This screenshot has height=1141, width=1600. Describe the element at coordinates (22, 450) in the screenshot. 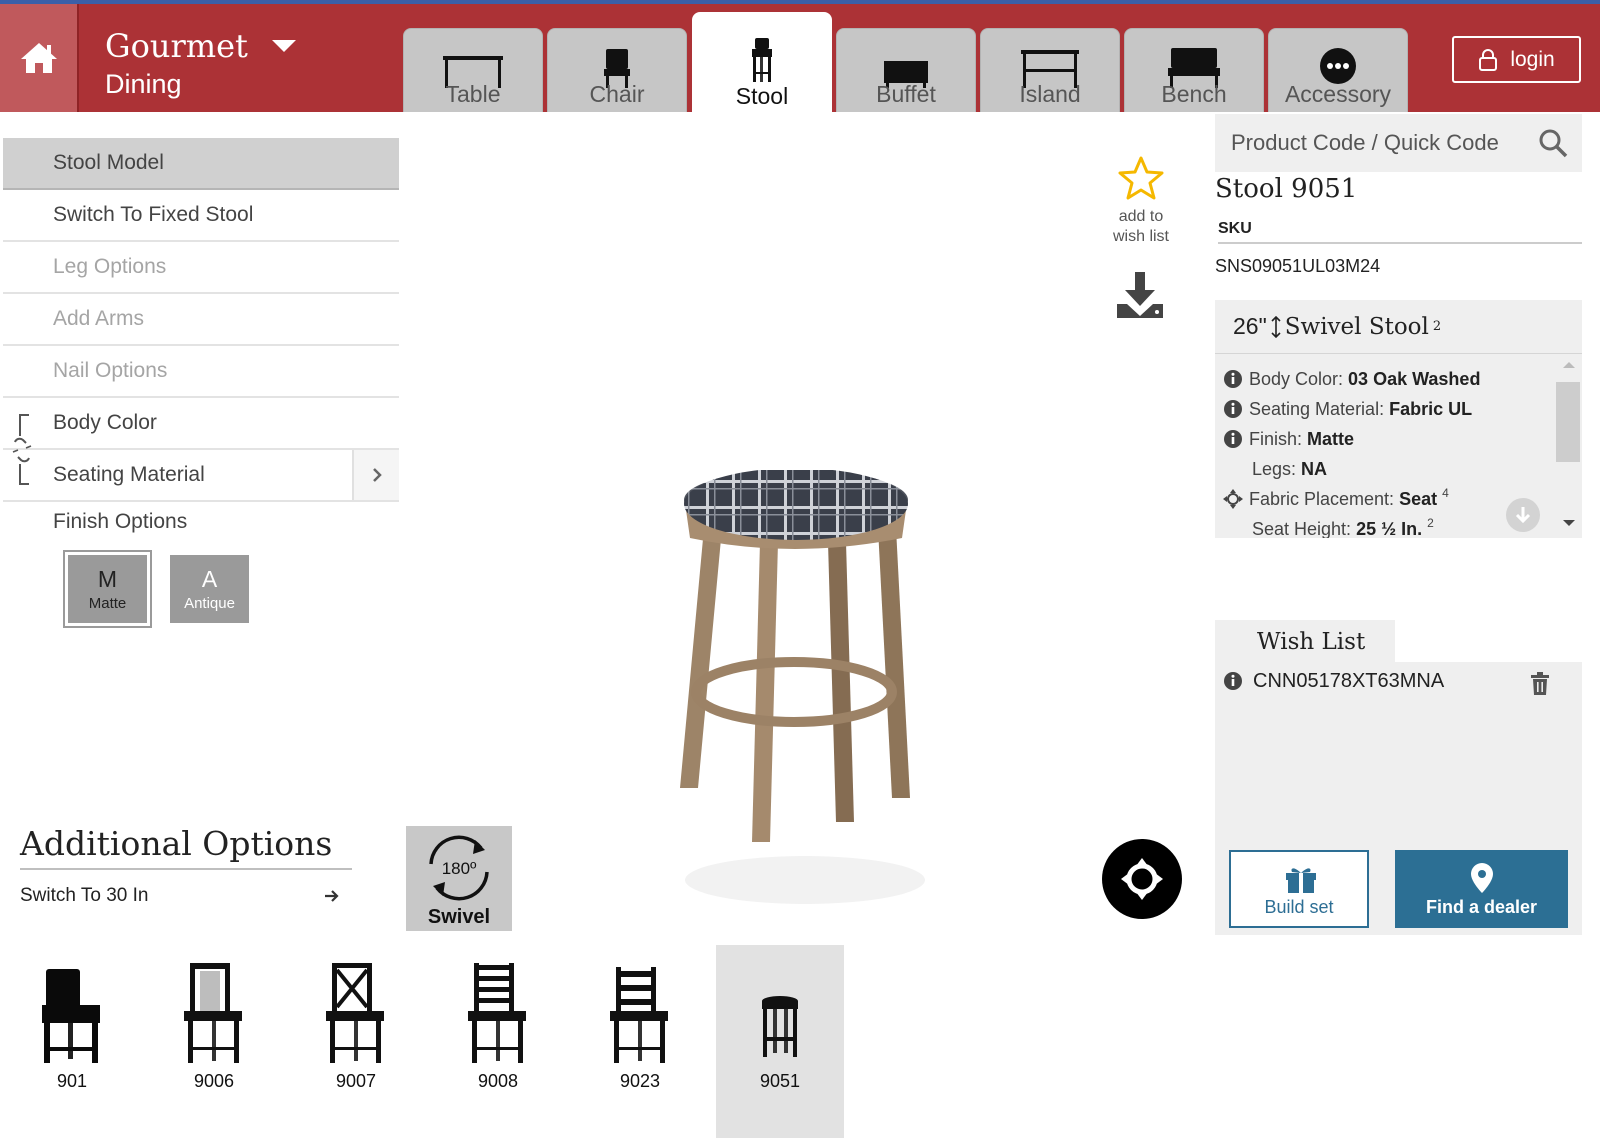

I see `unlink-icon` at that location.